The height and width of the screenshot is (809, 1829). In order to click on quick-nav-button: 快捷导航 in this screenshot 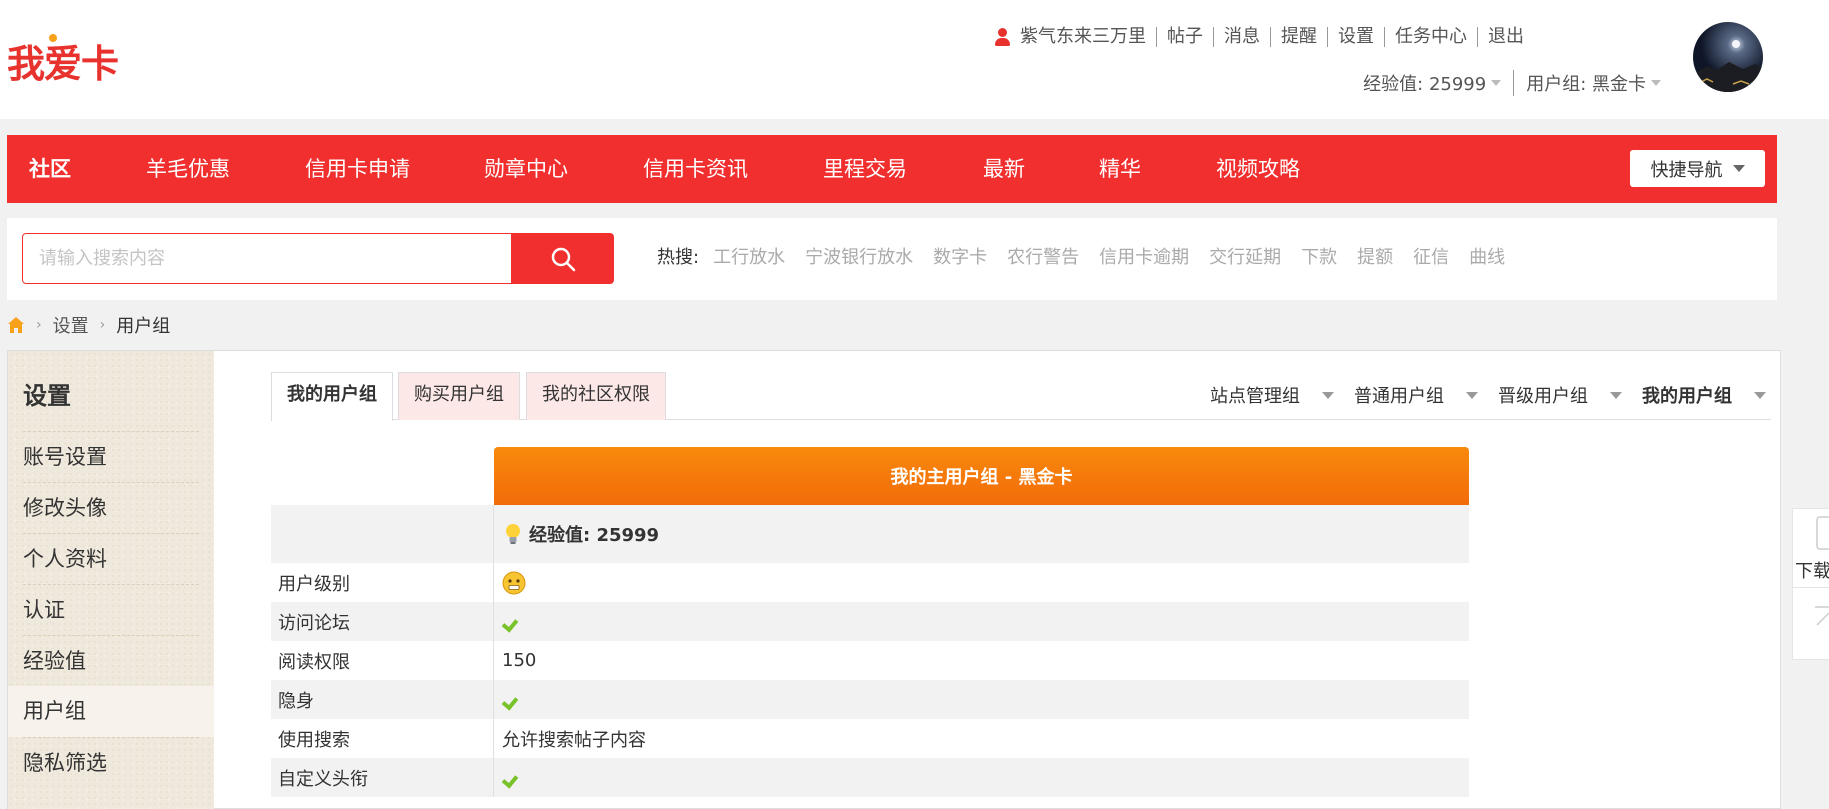, I will do `click(1697, 168)`.